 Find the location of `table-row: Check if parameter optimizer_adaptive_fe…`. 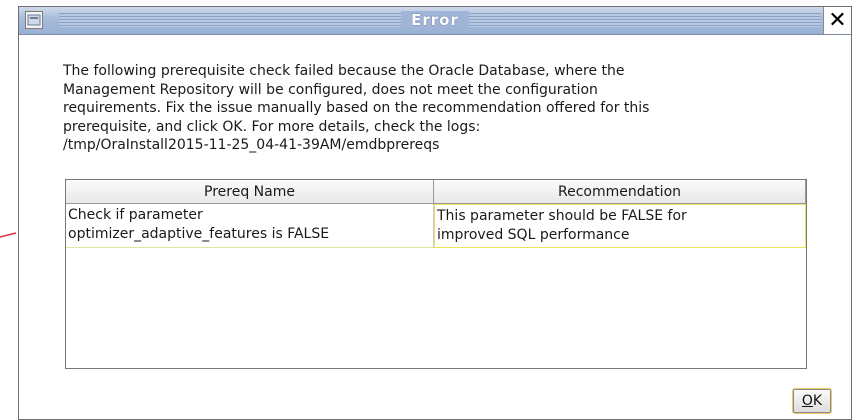

table-row: Check if parameter optimizer_adaptive_fe… is located at coordinates (436, 226).